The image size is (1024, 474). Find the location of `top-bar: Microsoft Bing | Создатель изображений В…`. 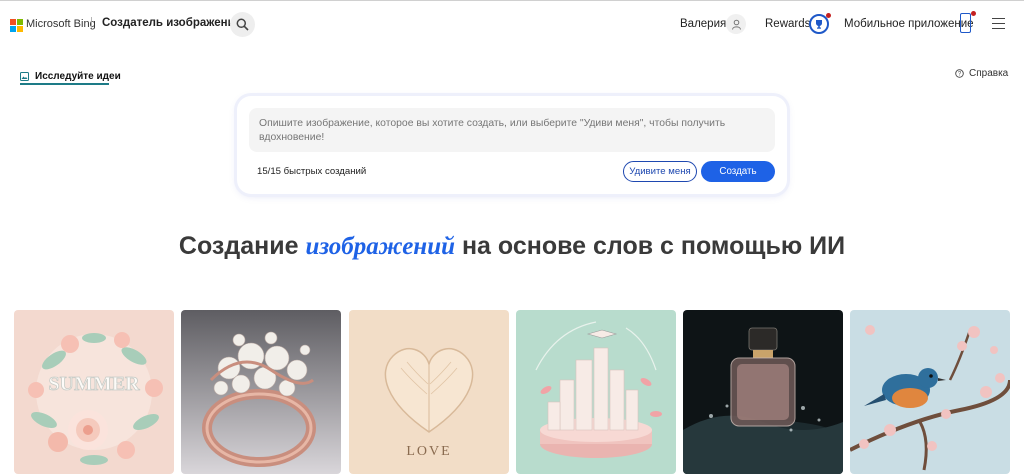

top-bar: Microsoft Bing | Создатель изображений В… is located at coordinates (512, 24).